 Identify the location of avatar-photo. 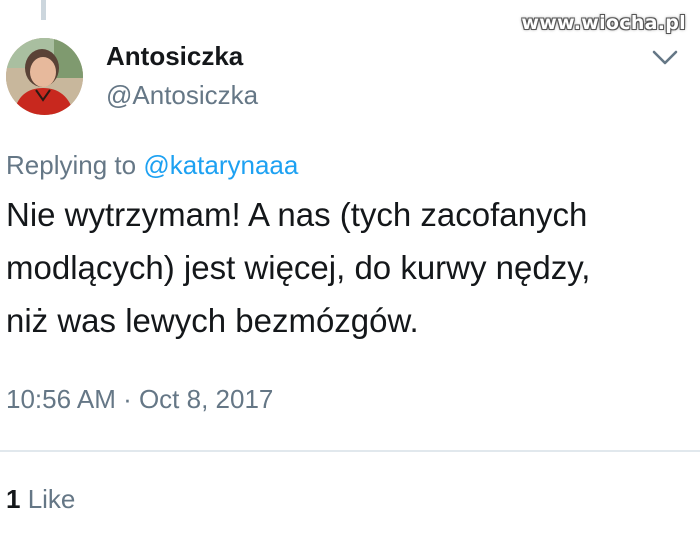
(44, 76).